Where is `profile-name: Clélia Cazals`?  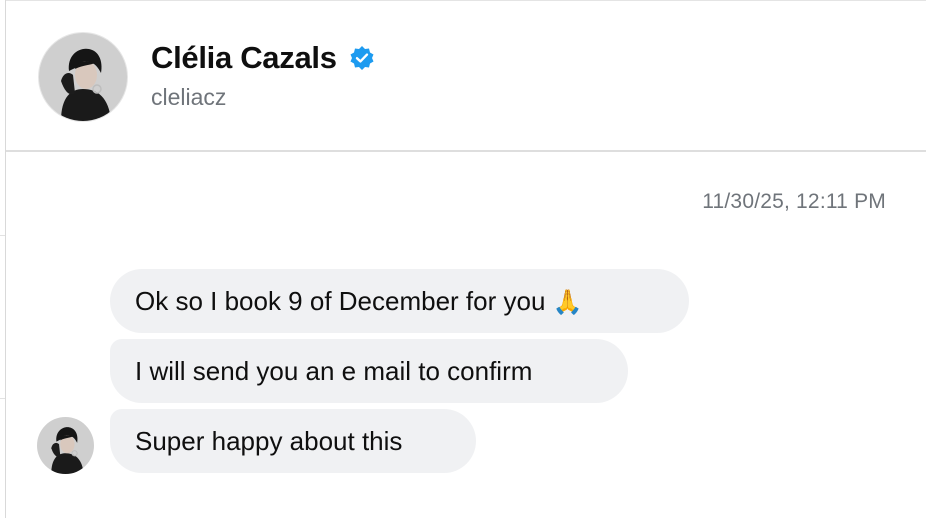 profile-name: Clélia Cazals is located at coordinates (244, 58).